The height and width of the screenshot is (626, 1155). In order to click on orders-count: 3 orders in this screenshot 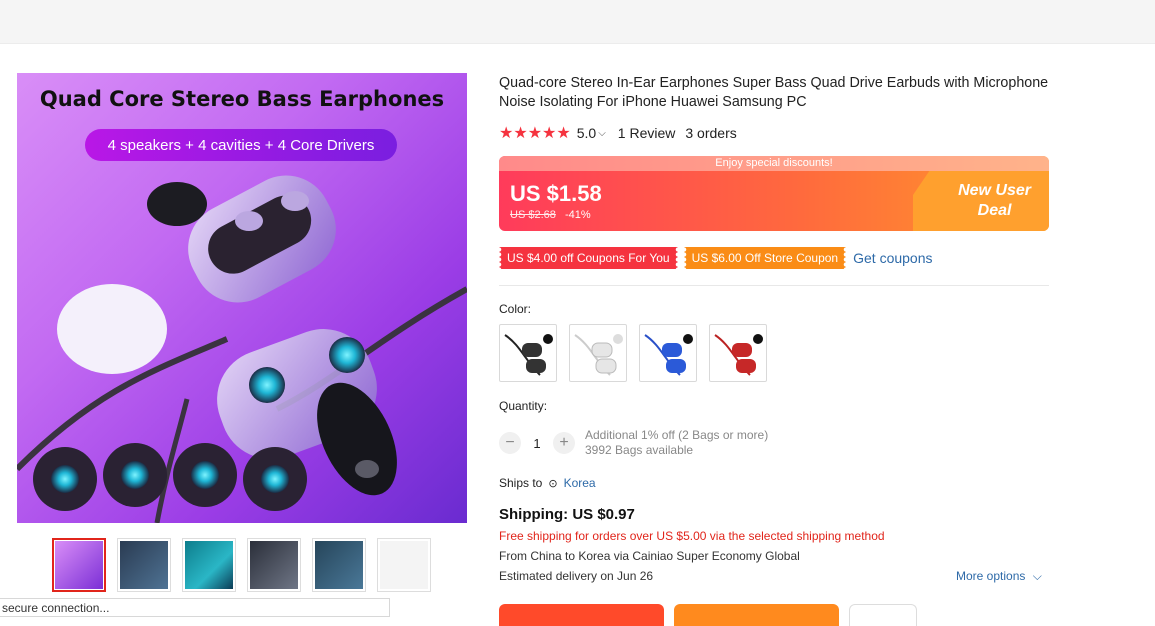, I will do `click(711, 133)`.